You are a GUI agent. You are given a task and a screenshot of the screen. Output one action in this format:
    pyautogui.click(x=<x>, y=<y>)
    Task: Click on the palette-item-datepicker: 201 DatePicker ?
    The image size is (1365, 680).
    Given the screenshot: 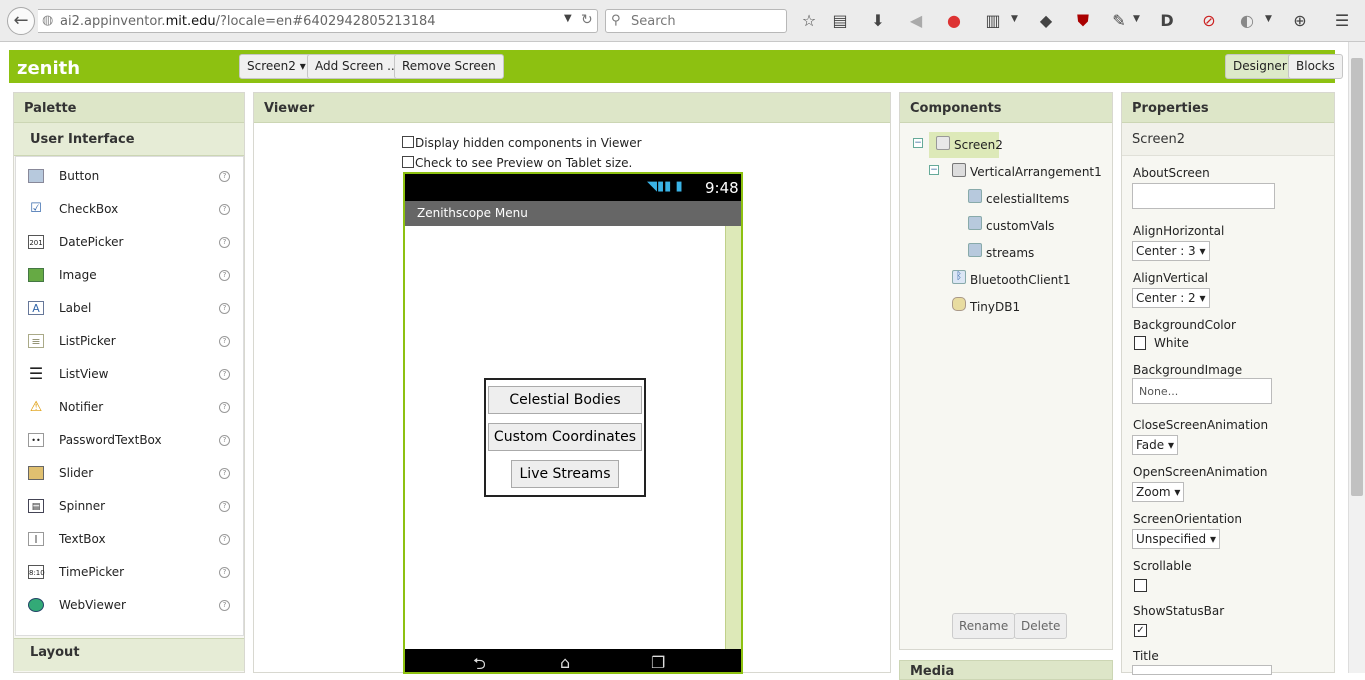 What is the action you would take?
    pyautogui.click(x=130, y=239)
    